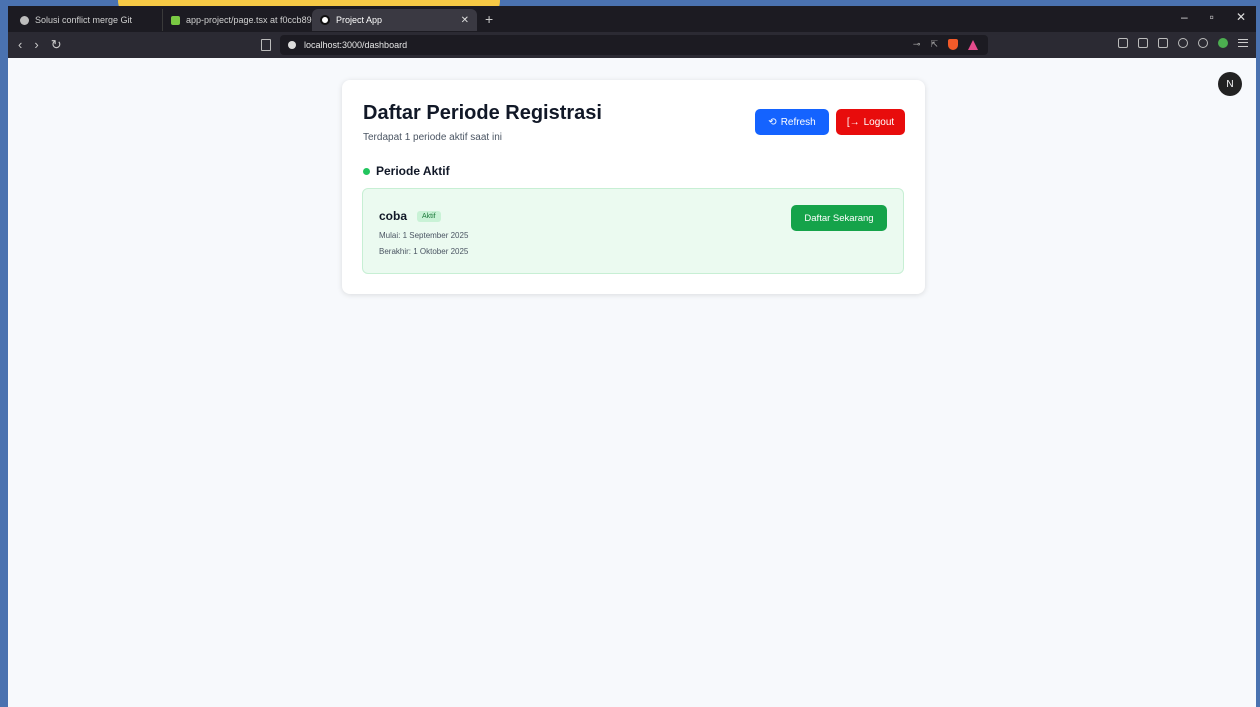  I want to click on refresh-button: ⟲ Refresh, so click(792, 122).